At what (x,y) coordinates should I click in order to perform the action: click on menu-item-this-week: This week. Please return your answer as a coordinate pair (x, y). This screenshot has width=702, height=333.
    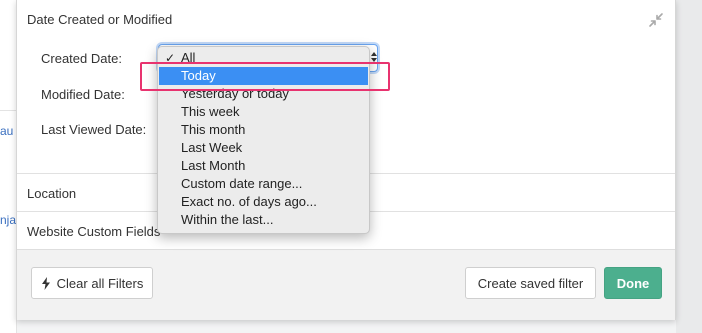
    Looking at the image, I should click on (263, 112).